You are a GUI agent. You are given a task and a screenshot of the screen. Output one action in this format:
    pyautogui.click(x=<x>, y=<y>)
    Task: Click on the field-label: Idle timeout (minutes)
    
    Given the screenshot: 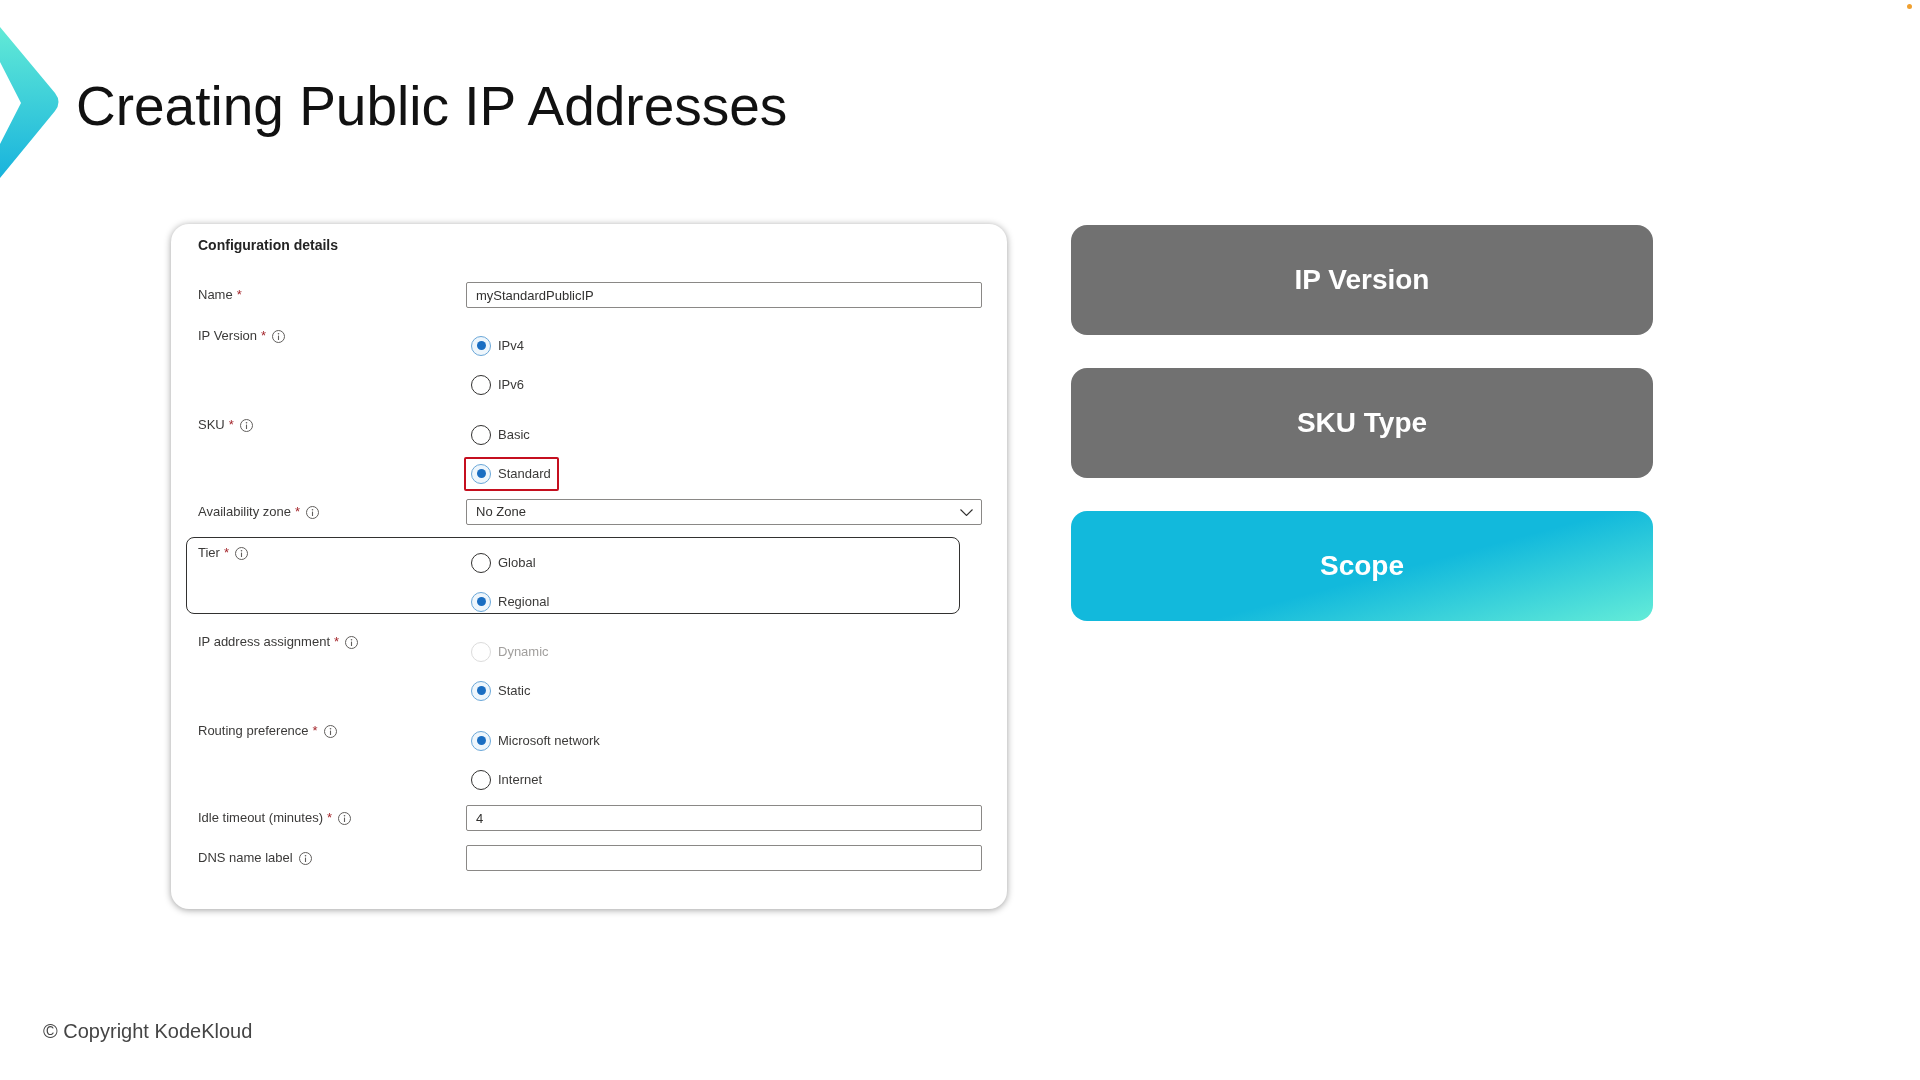 What is the action you would take?
    pyautogui.click(x=260, y=818)
    